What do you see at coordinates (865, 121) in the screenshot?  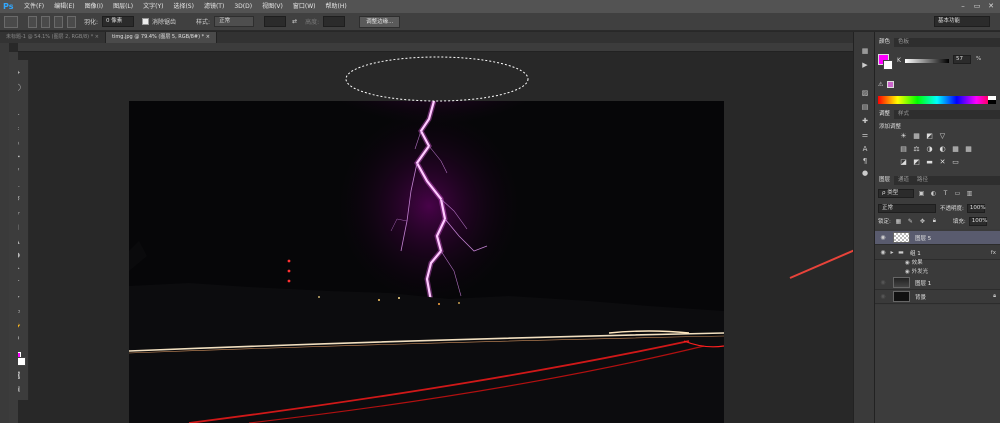 I see `clone-source-icon: ✚` at bounding box center [865, 121].